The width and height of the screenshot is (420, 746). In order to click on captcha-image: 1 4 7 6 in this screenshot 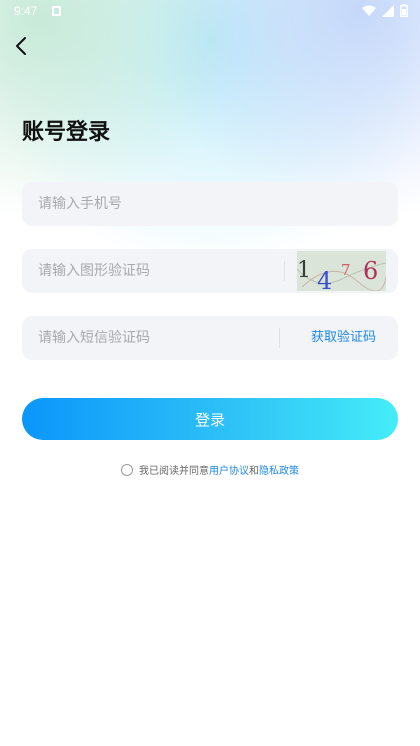, I will do `click(341, 273)`.